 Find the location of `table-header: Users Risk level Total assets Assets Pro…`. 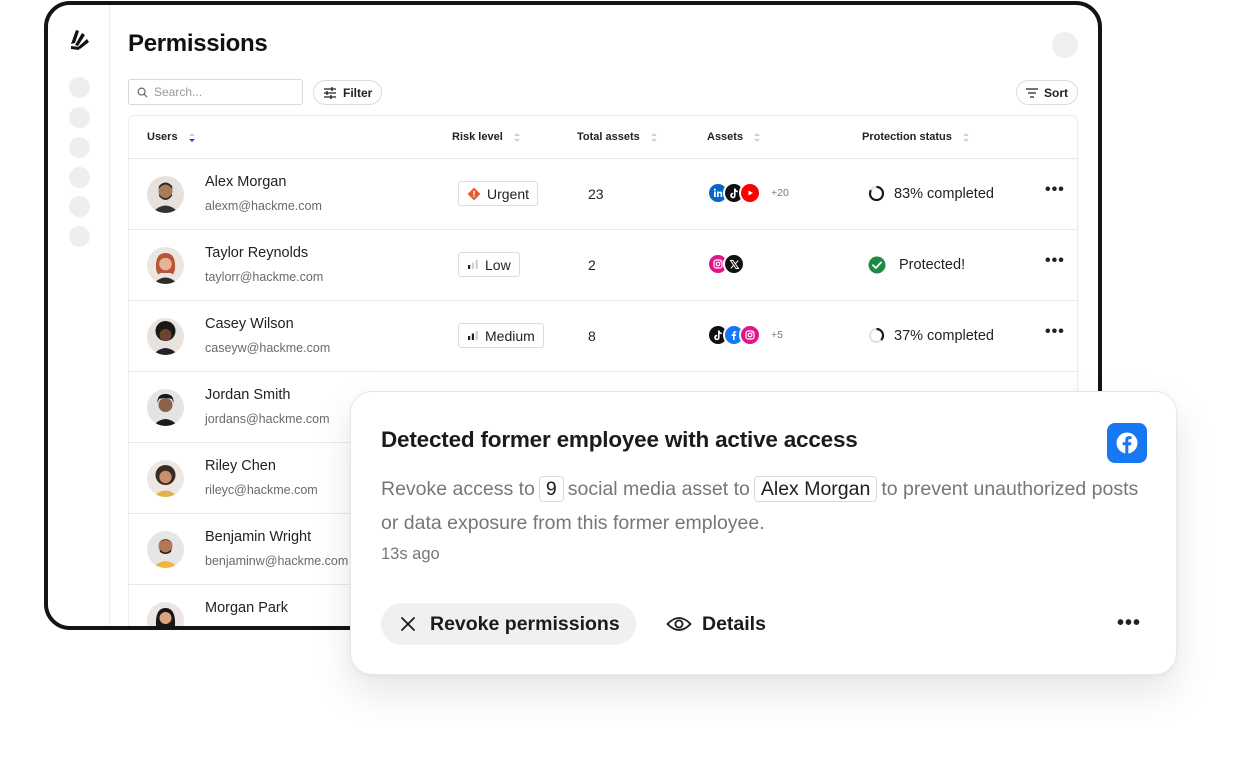

table-header: Users Risk level Total assets Assets Pro… is located at coordinates (603, 137).